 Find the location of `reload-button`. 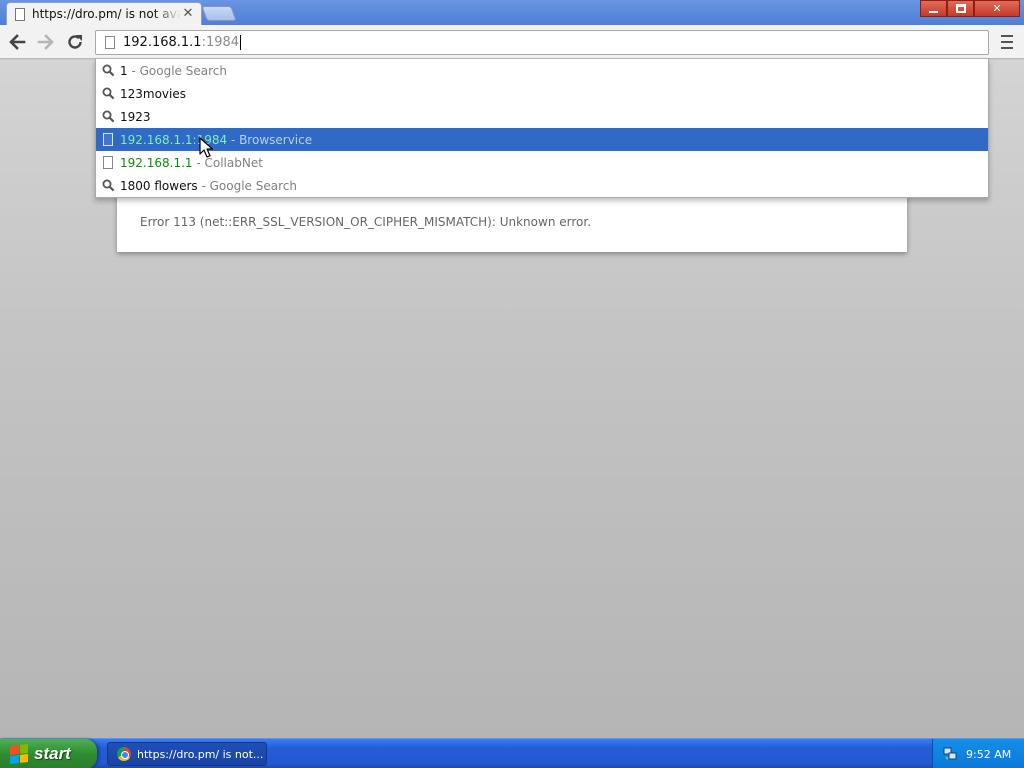

reload-button is located at coordinates (75, 42).